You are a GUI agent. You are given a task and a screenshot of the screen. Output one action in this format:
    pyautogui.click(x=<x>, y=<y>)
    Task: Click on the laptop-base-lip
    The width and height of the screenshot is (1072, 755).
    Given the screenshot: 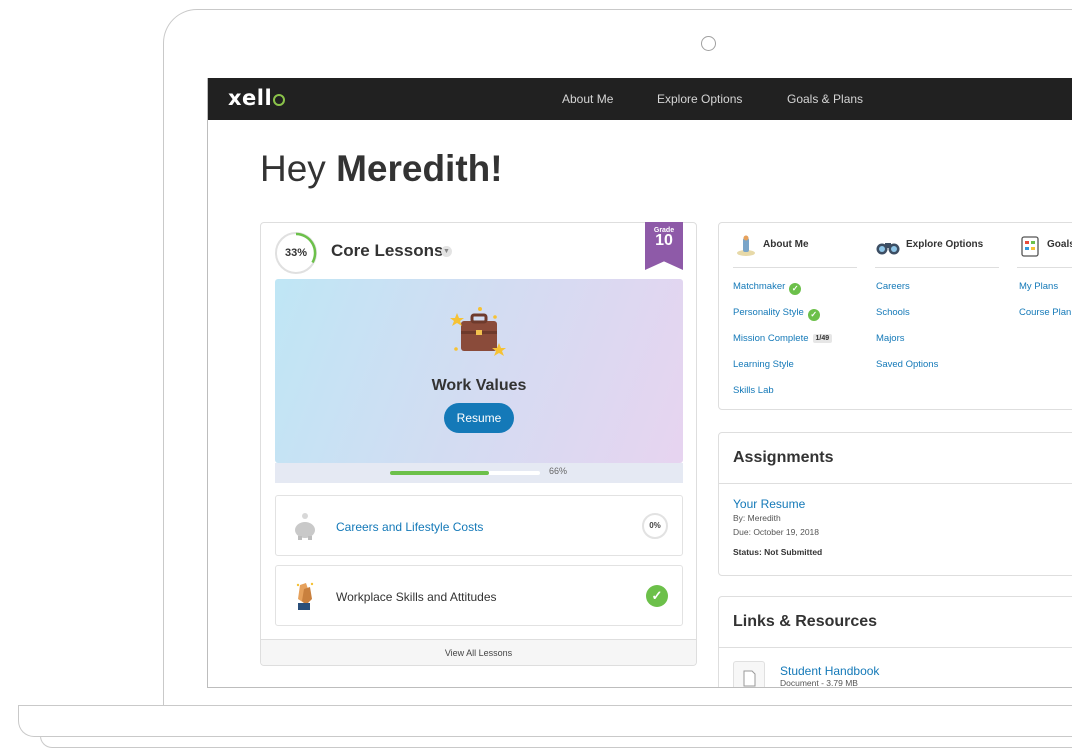 What is the action you would take?
    pyautogui.click(x=556, y=742)
    